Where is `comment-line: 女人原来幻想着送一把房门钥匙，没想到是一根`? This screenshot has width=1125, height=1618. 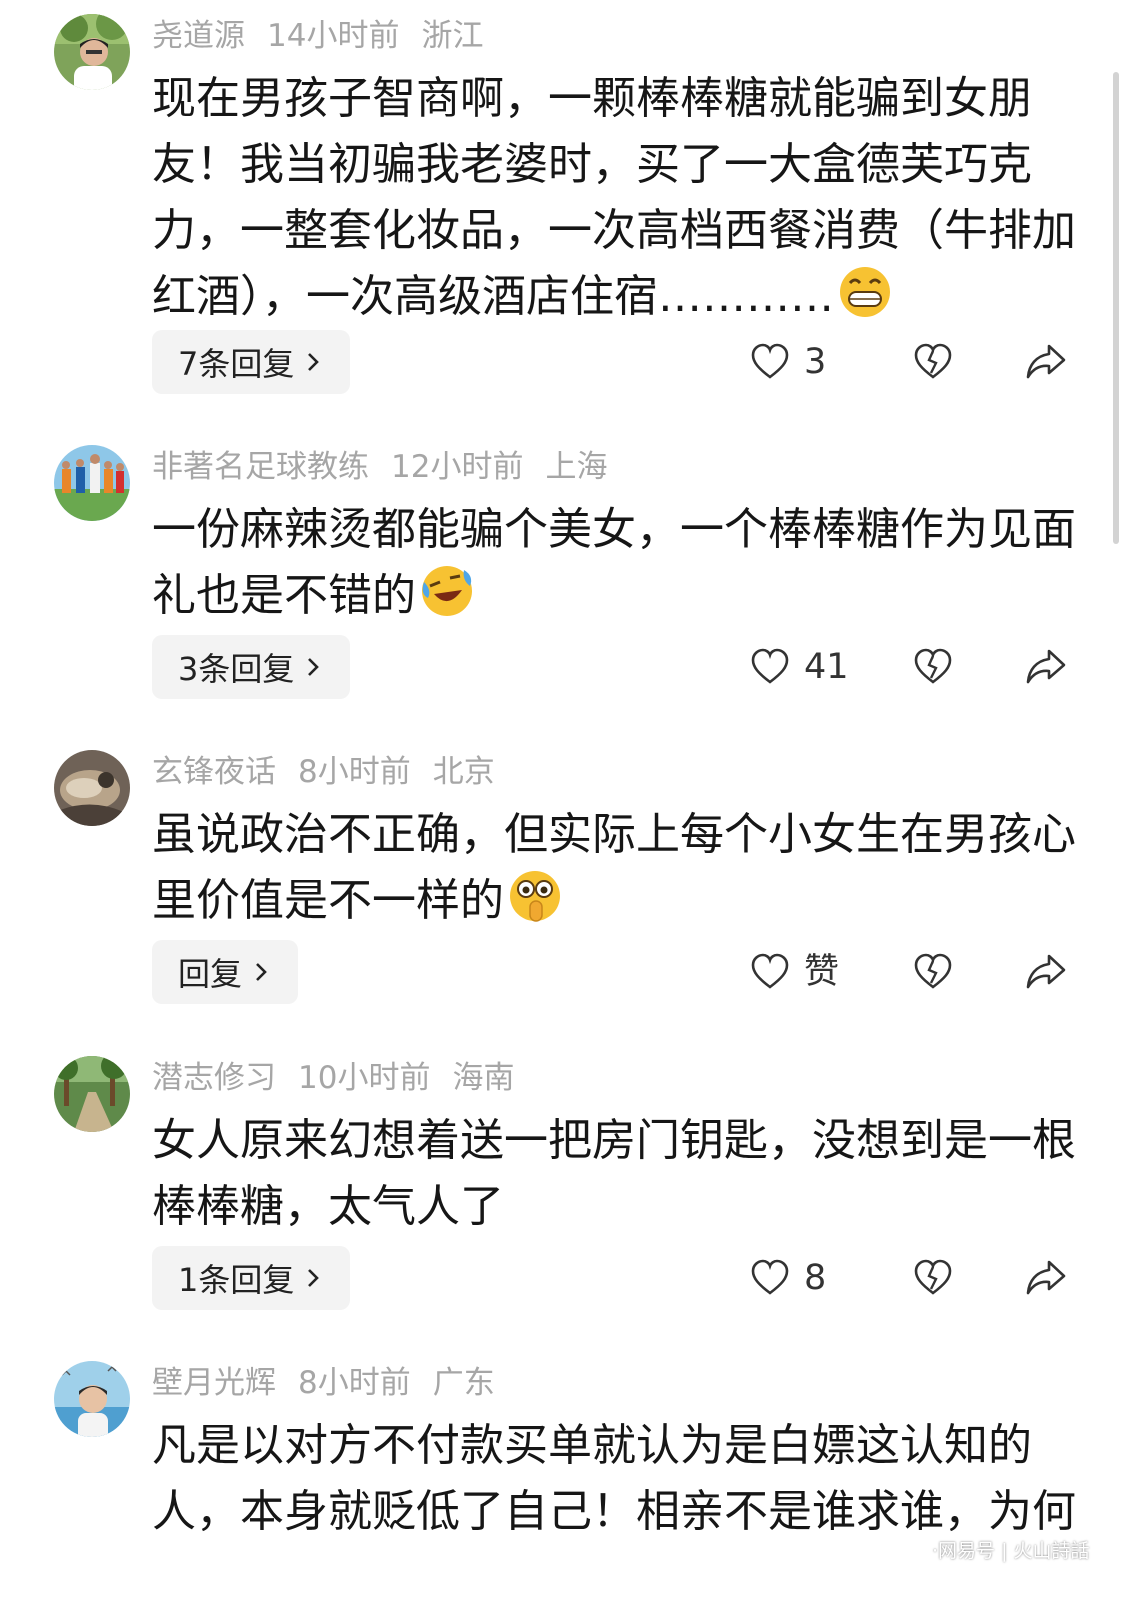 comment-line: 女人原来幻想着送一把房门钥匙，没想到是一根 is located at coordinates (614, 1140).